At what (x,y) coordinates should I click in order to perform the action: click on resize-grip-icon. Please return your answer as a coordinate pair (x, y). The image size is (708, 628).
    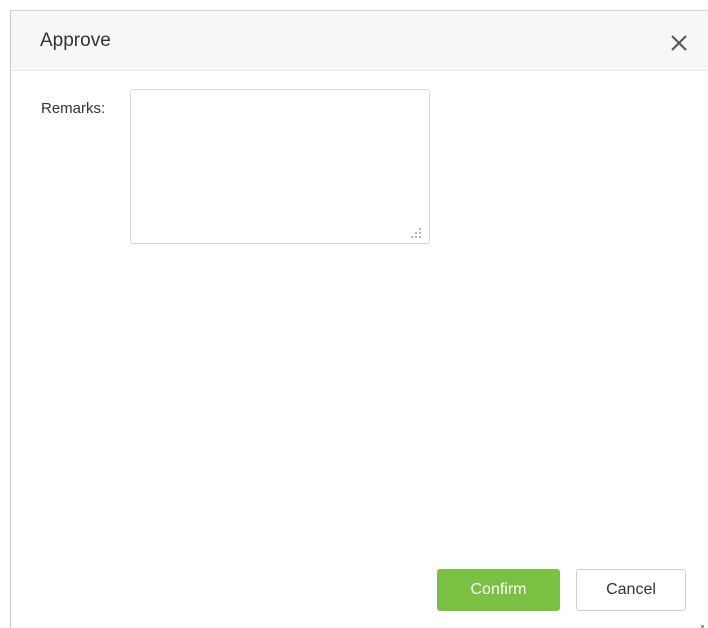
    Looking at the image, I should click on (416, 232).